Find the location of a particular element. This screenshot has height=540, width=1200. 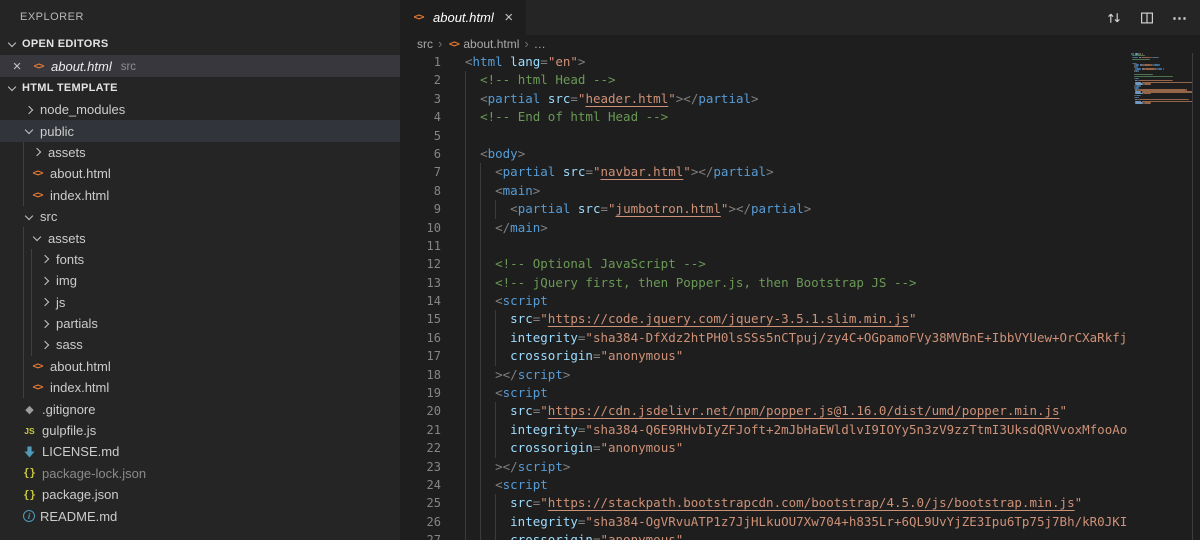

tree-item-label: src is located at coordinates (49, 217).